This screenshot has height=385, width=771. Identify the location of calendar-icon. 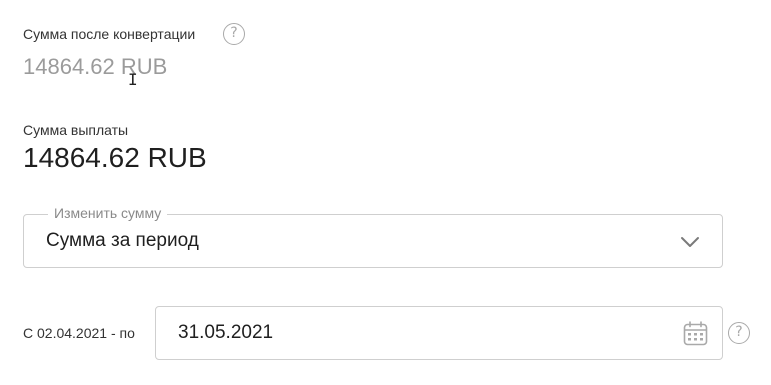
(695, 333).